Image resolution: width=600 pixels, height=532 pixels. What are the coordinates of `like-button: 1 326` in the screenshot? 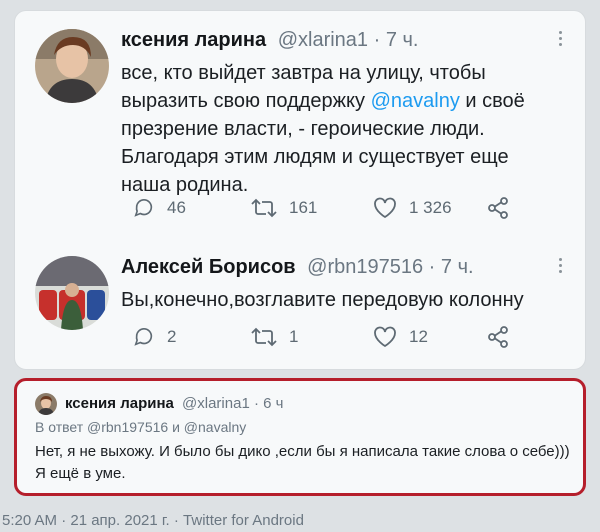 It's located at (412, 208).